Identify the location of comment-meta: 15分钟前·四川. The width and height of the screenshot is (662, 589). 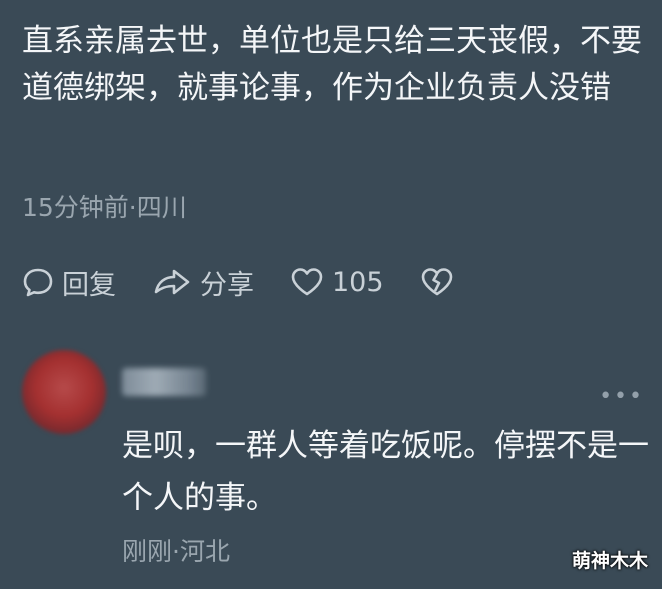
(104, 207).